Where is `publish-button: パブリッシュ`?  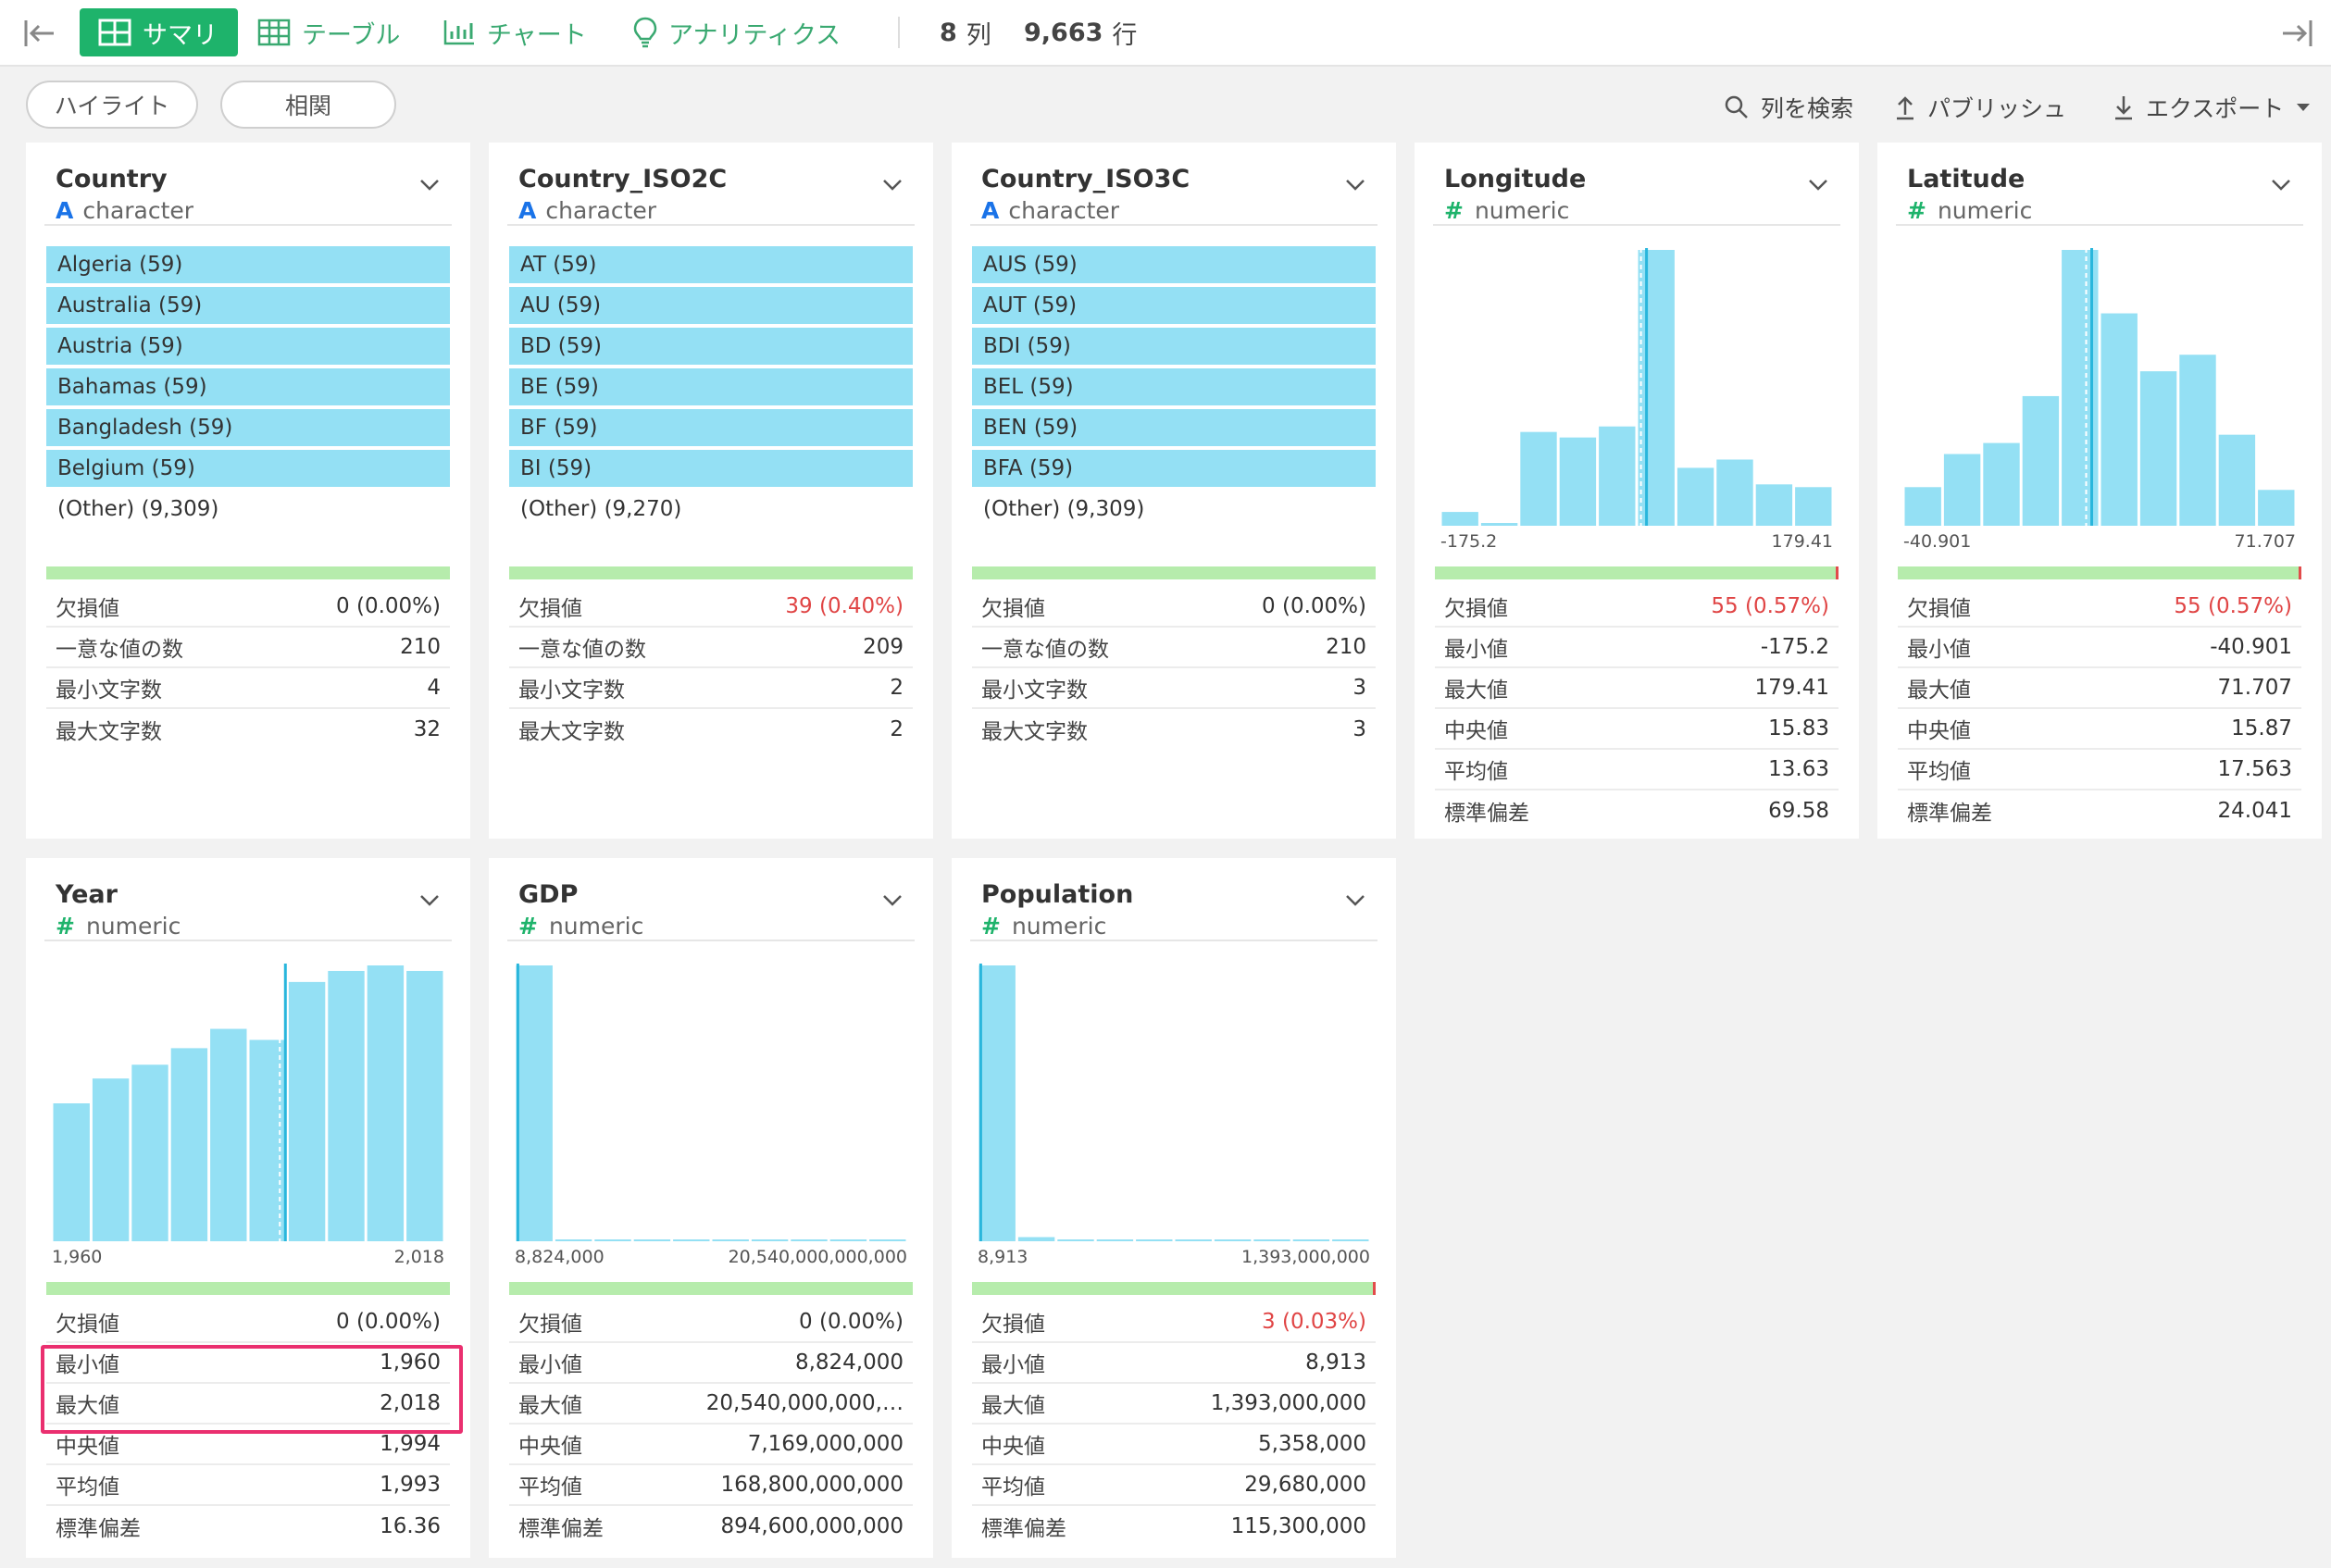
publish-button: パブリッシュ is located at coordinates (1980, 107).